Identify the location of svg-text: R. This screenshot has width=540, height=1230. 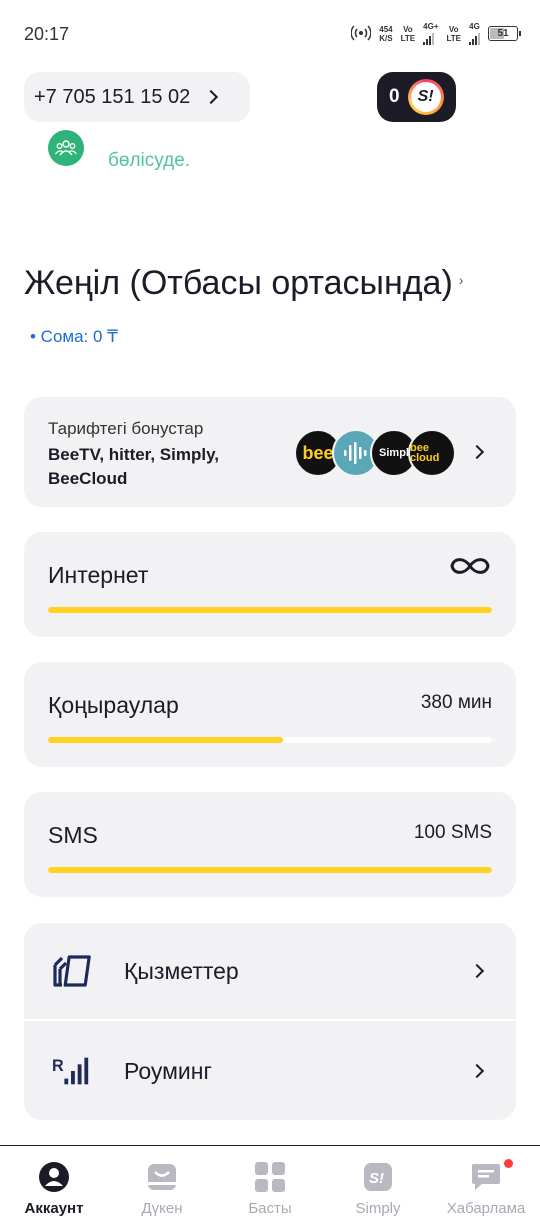
(58, 1066).